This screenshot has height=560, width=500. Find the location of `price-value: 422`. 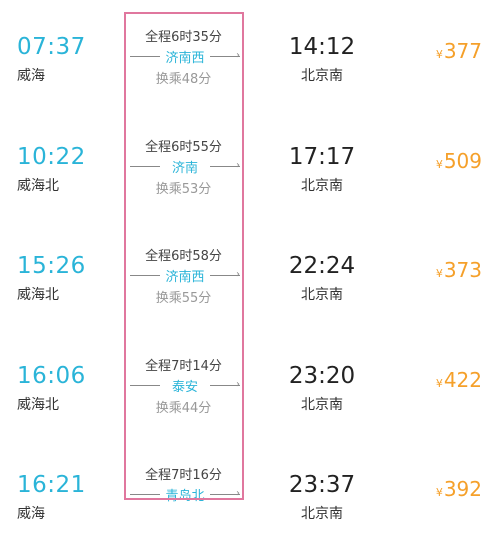

price-value: 422 is located at coordinates (462, 379).